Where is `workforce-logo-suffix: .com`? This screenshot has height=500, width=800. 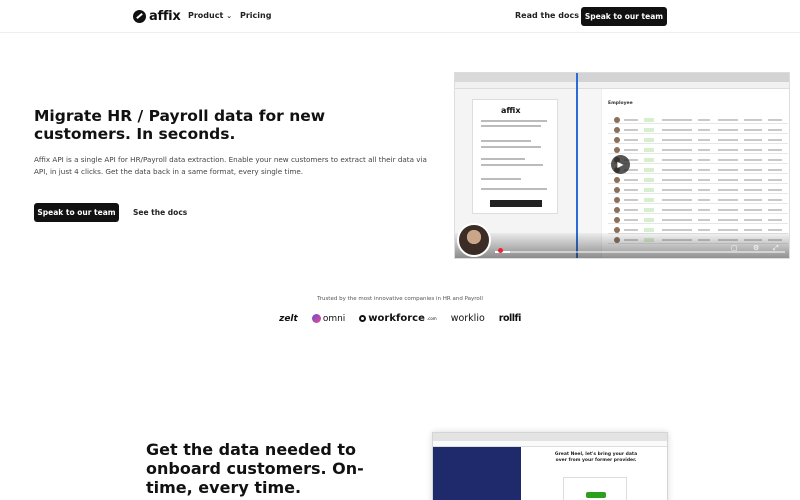
workforce-logo-suffix: .com is located at coordinates (431, 318).